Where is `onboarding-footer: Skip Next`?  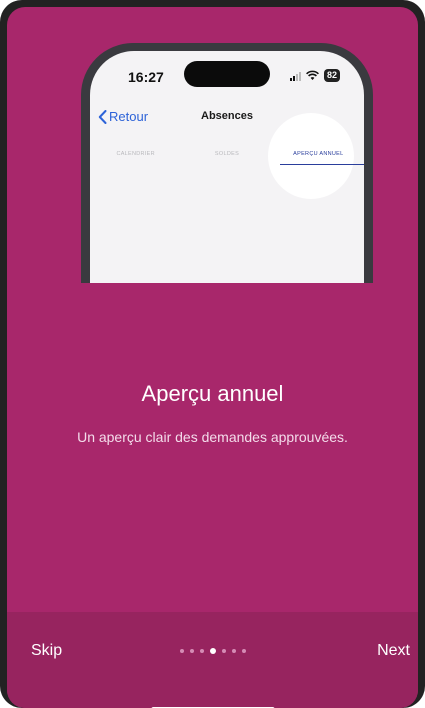
onboarding-footer: Skip Next is located at coordinates (212, 660).